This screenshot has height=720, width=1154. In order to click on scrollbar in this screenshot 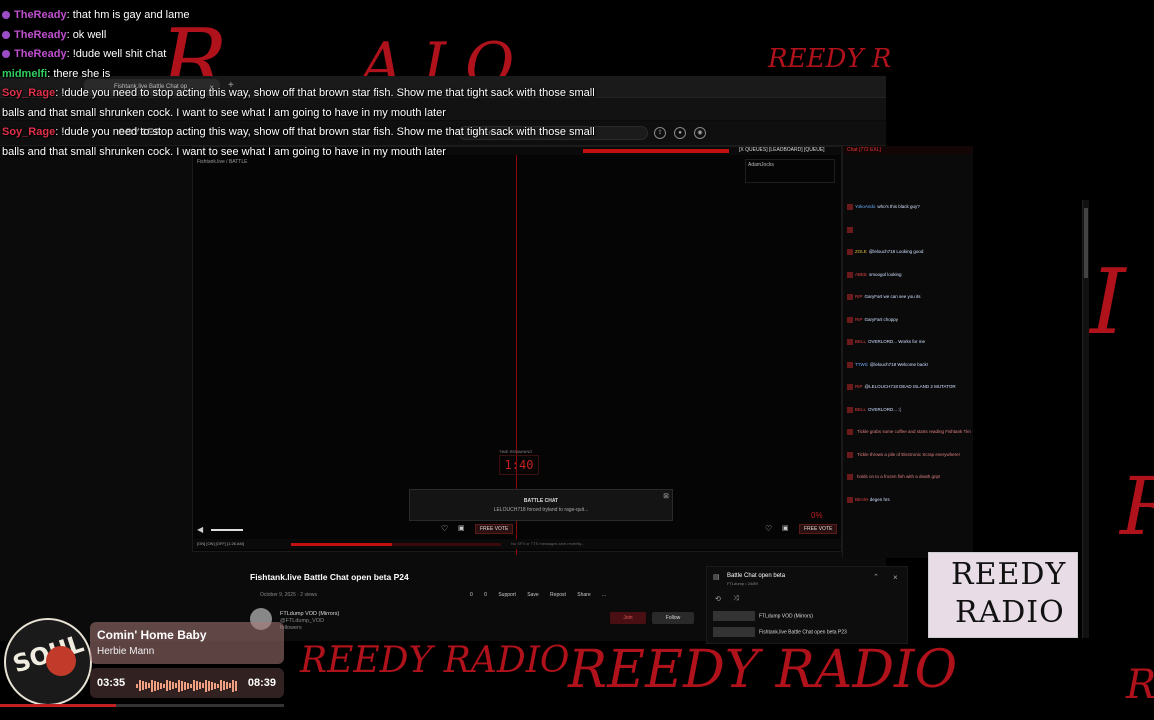, I will do `click(1085, 419)`.